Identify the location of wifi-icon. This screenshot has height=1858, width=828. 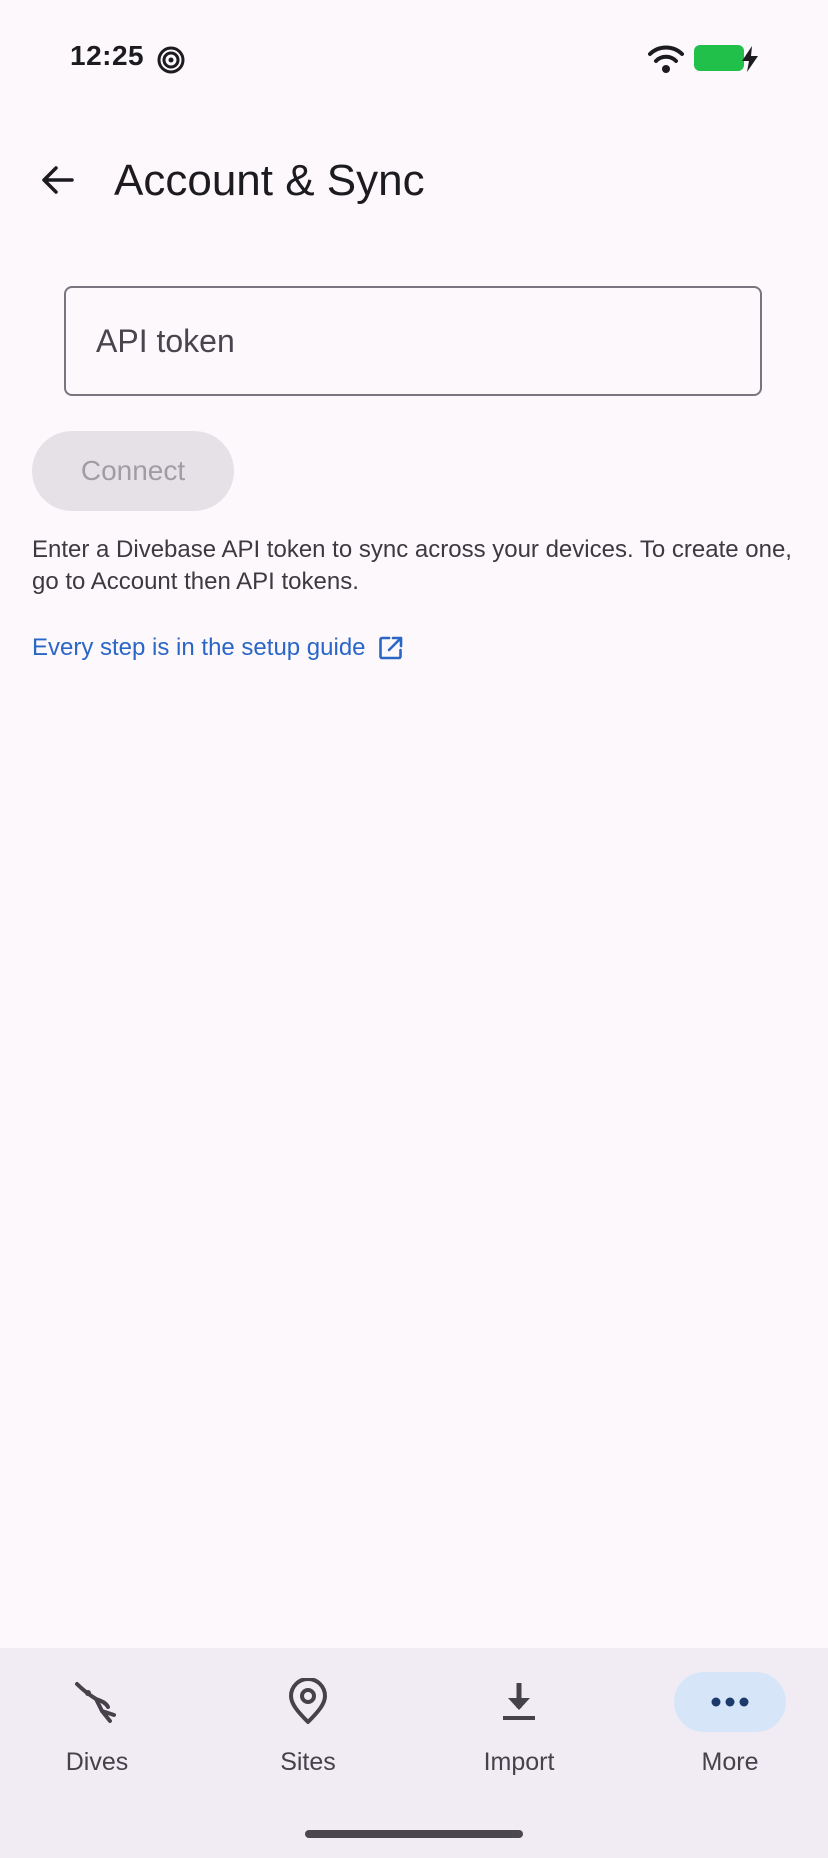
(666, 59).